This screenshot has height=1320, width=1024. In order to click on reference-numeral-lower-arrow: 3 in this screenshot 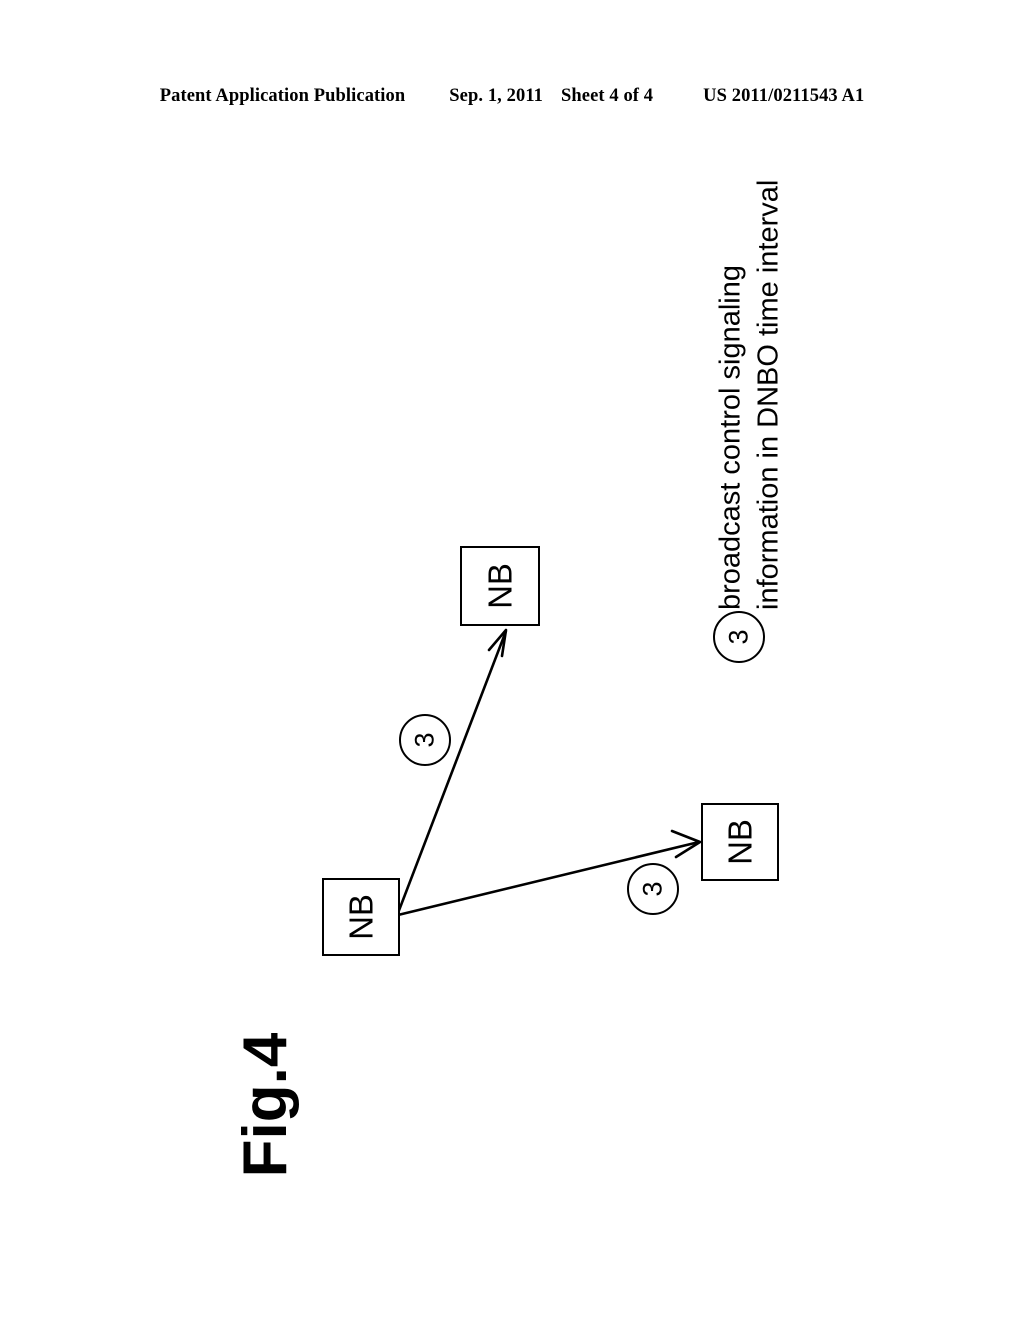, I will do `click(653, 889)`.